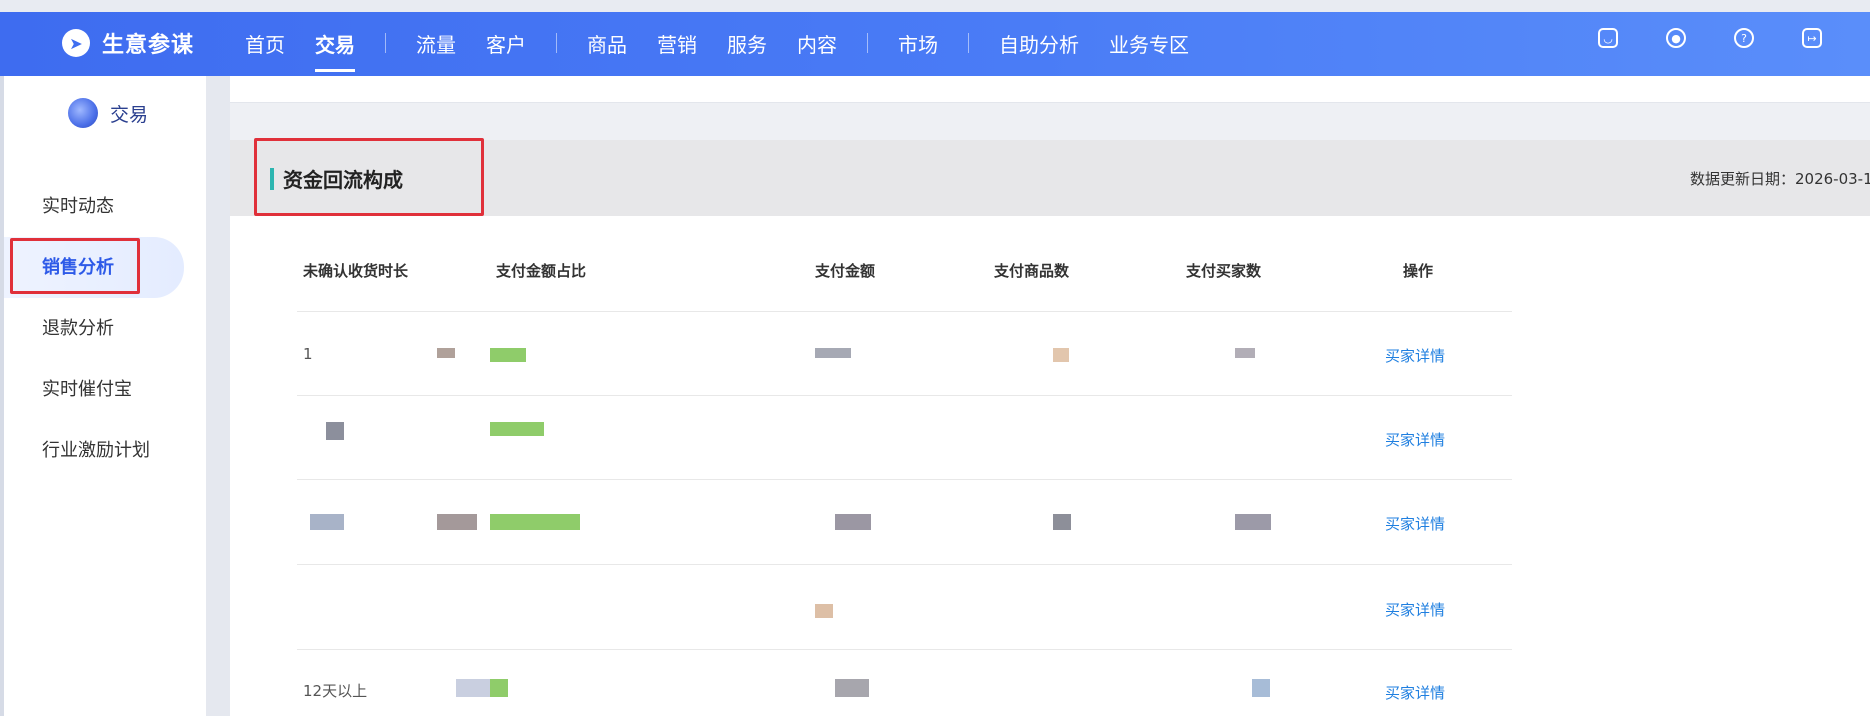 This screenshot has width=1870, height=716. I want to click on header-action: 操作, so click(1418, 271).